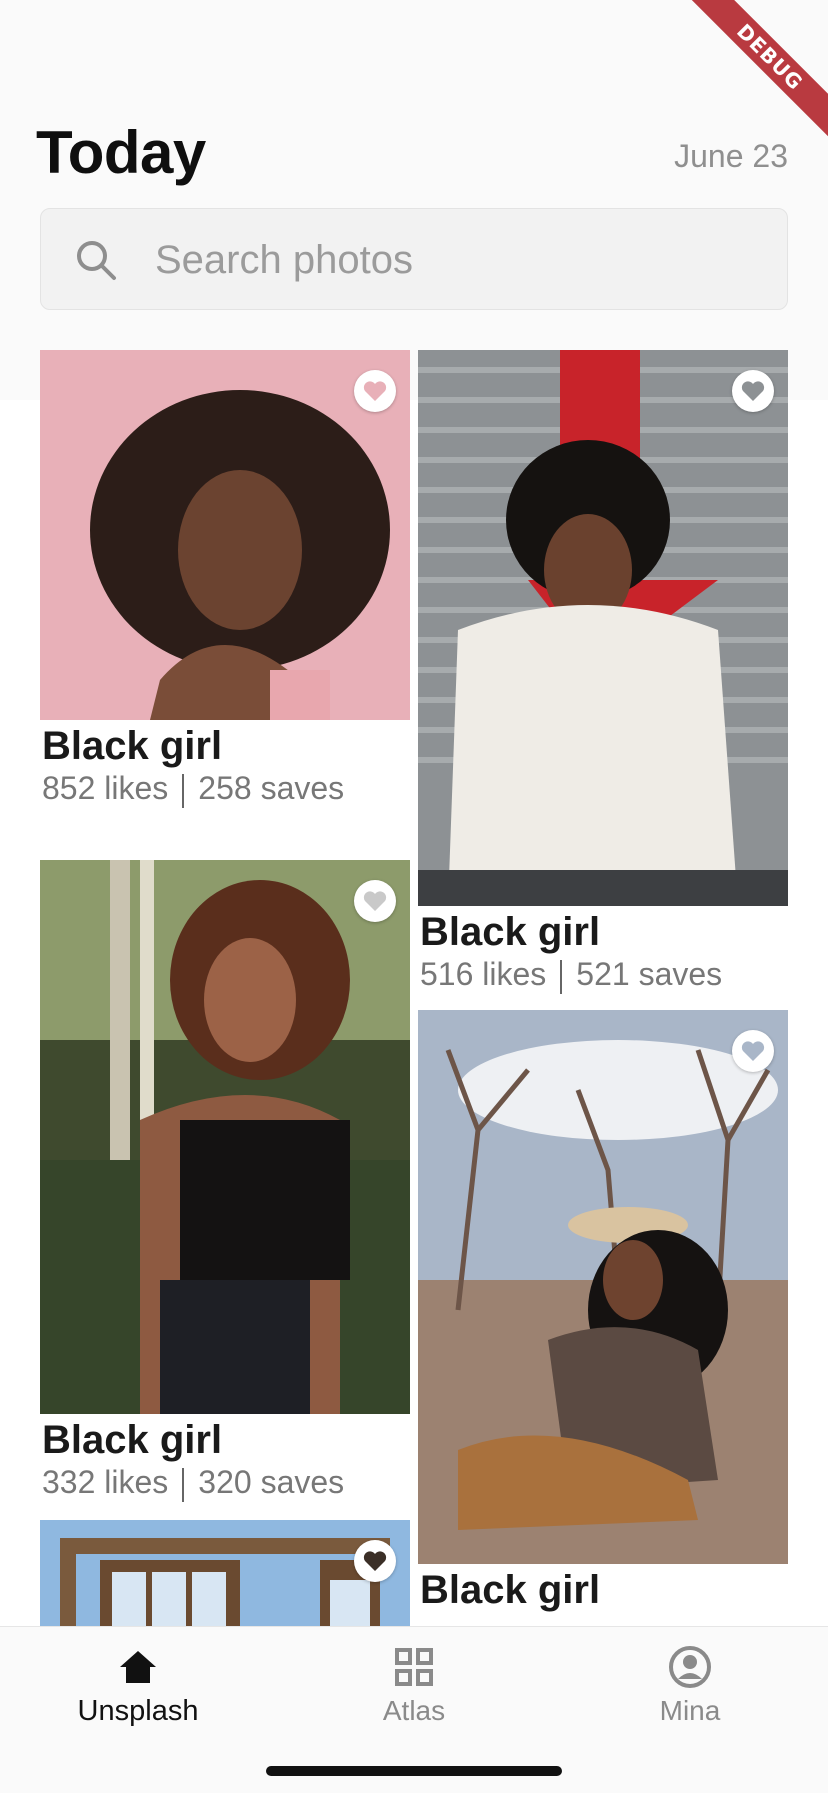  I want to click on home-indicator, so click(414, 1771).